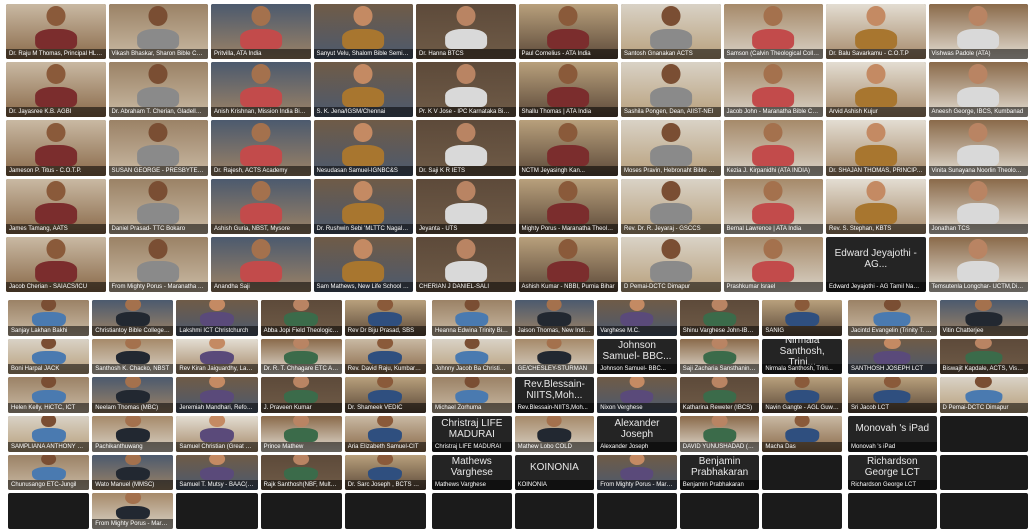 The height and width of the screenshot is (531, 1034). What do you see at coordinates (301, 356) in the screenshot?
I see `participant-tile: Dr. R. T. Chhagare ETC AATSG` at bounding box center [301, 356].